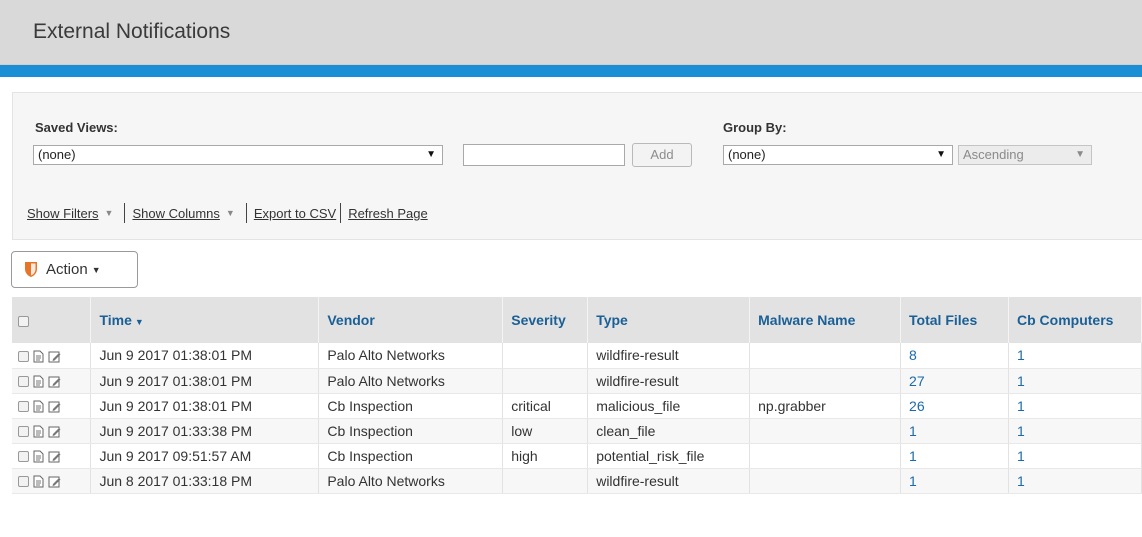  Describe the element at coordinates (838, 155) in the screenshot. I see `group-by-select: (none) ▼` at that location.